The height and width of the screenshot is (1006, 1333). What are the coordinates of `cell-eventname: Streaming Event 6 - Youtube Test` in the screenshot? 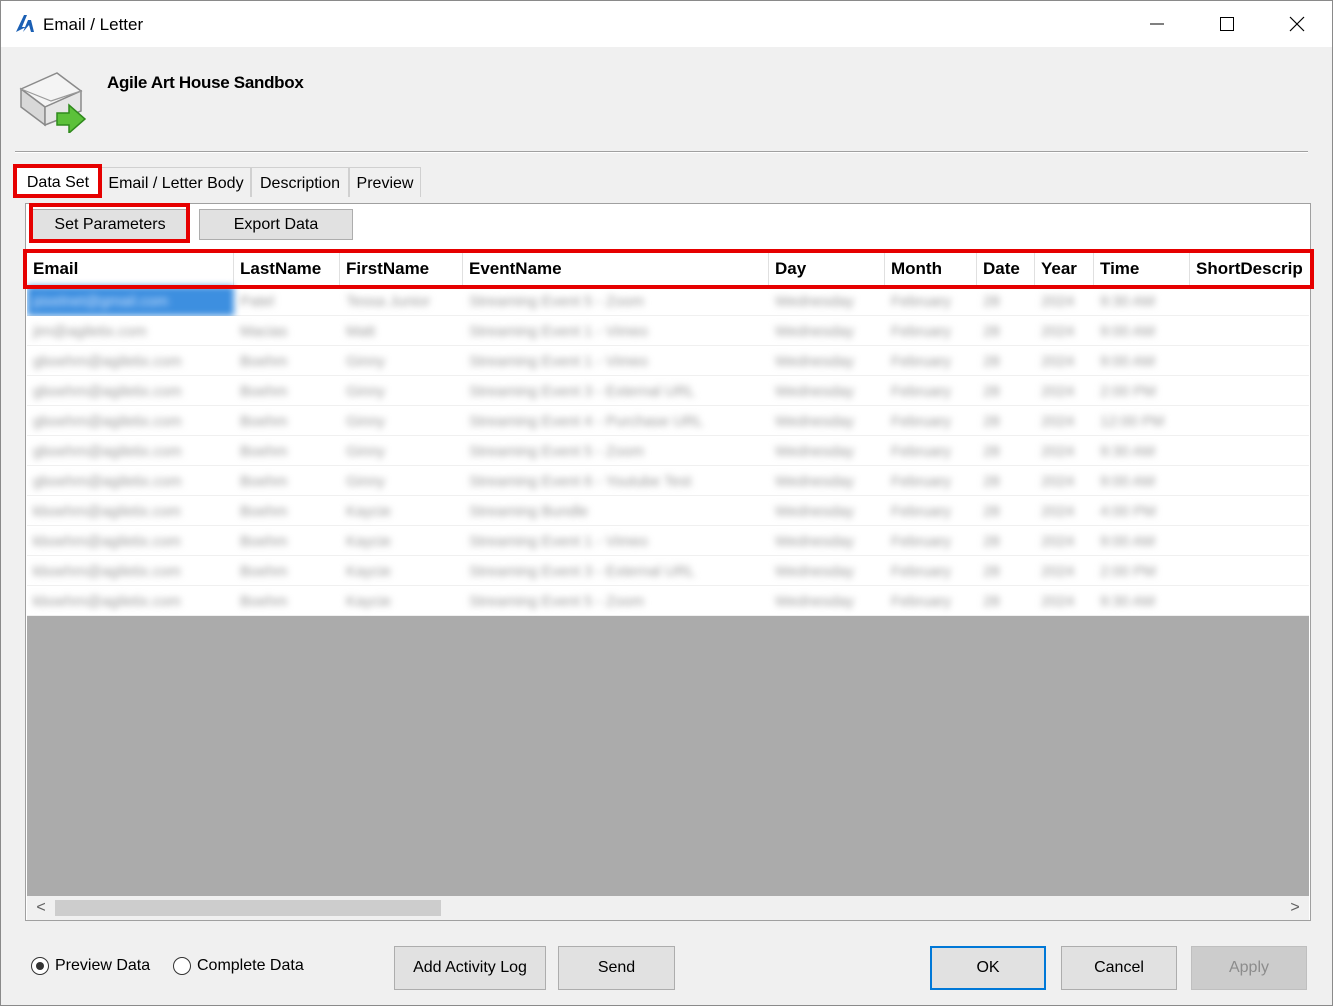 It's located at (616, 481).